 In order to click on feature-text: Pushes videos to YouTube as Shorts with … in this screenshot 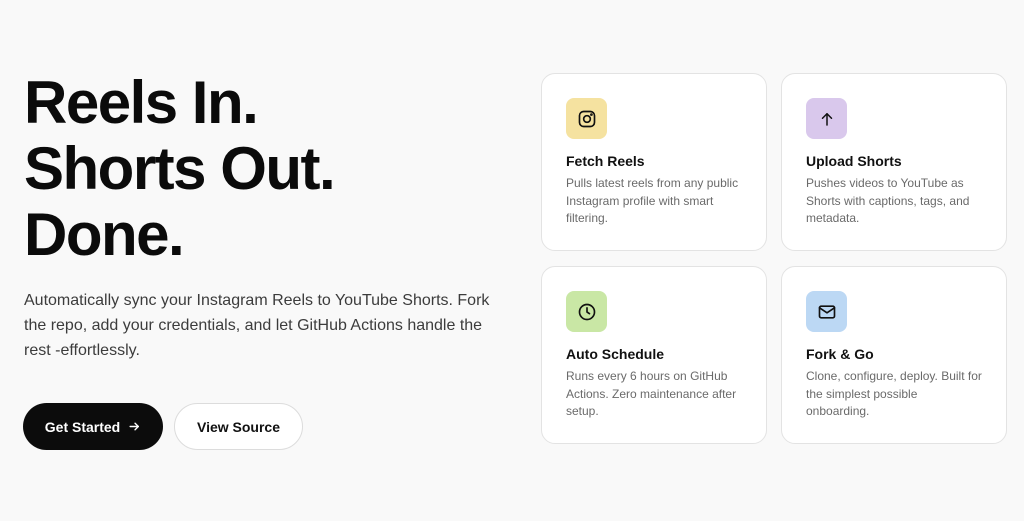, I will do `click(888, 200)`.